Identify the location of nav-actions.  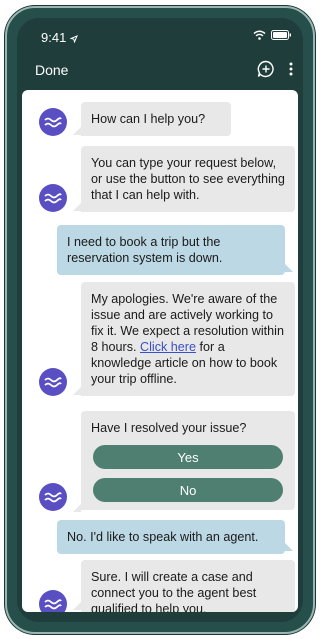
(275, 69).